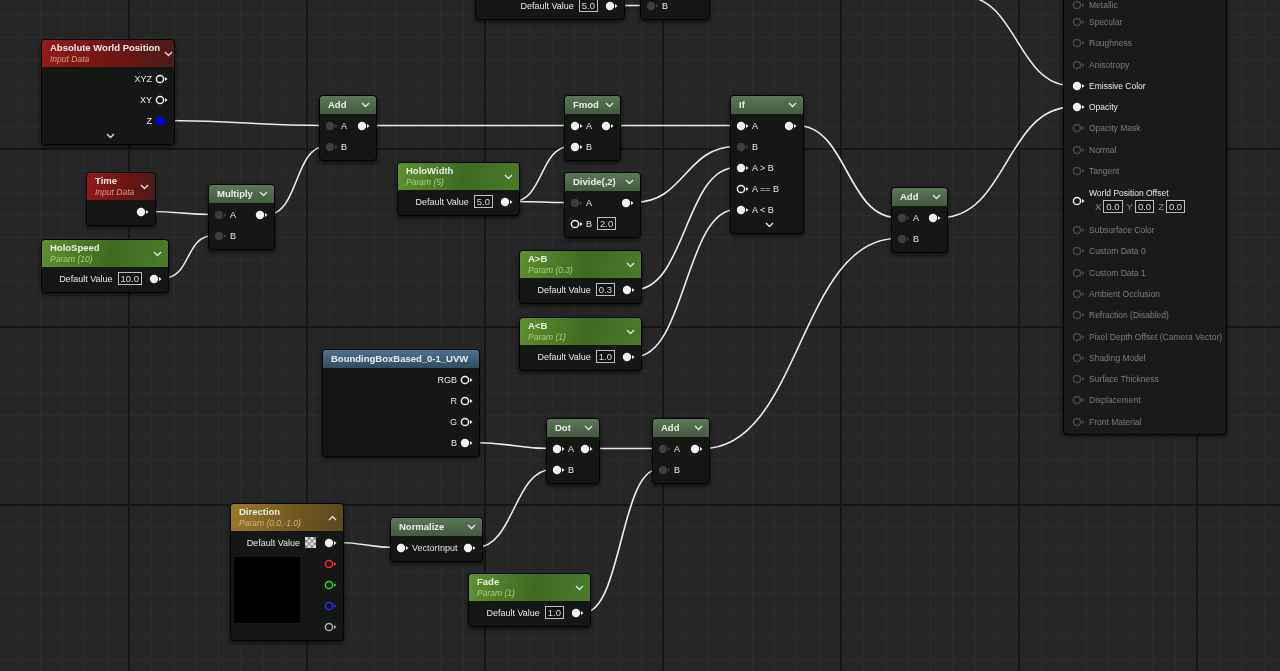  What do you see at coordinates (260, 512) in the screenshot?
I see `node-title: Direction` at bounding box center [260, 512].